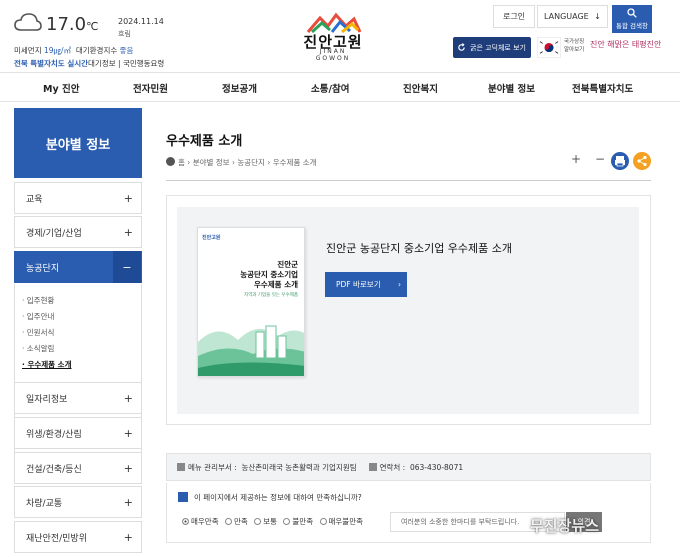 The height and width of the screenshot is (557, 680). Describe the element at coordinates (38, 300) in the screenshot. I see `sidebar-sub-status: · 입주현황` at that location.